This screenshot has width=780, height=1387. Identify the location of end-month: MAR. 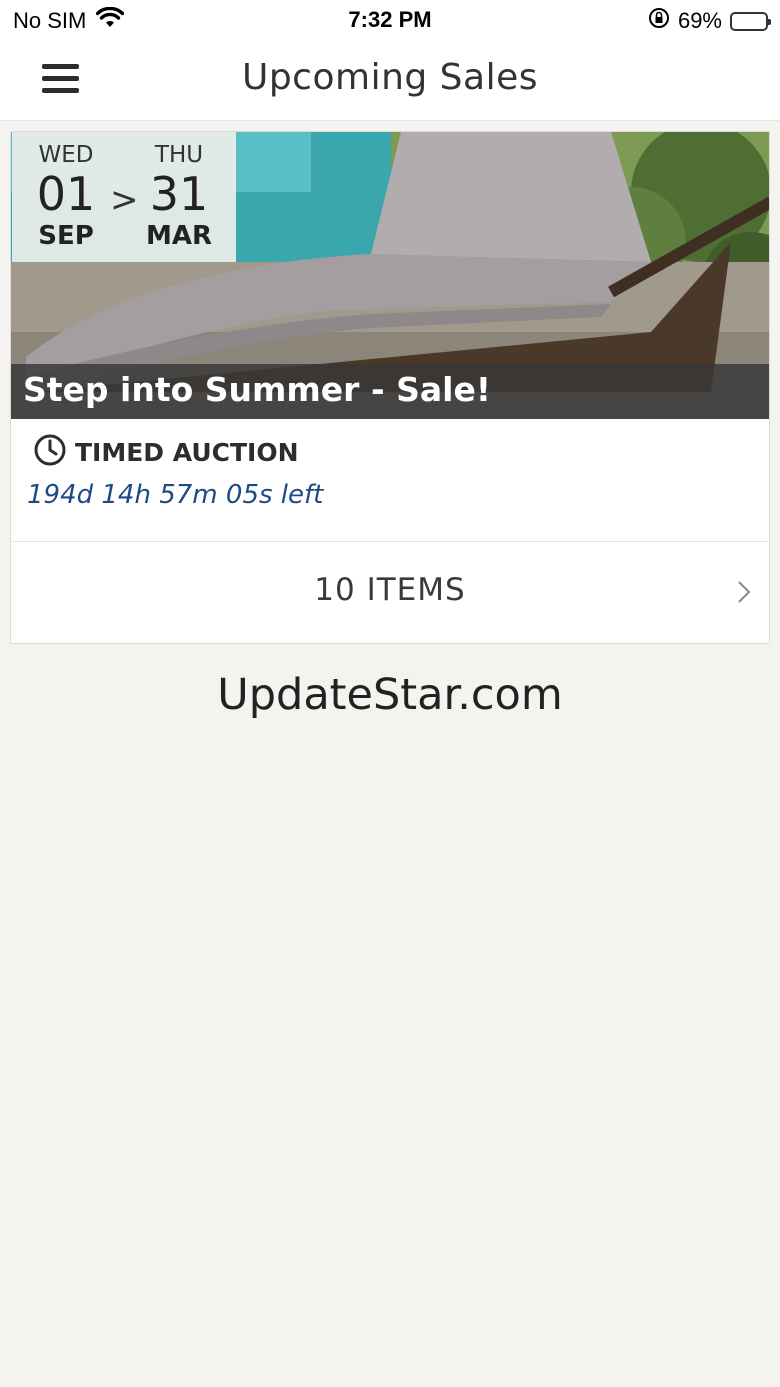
(178, 236).